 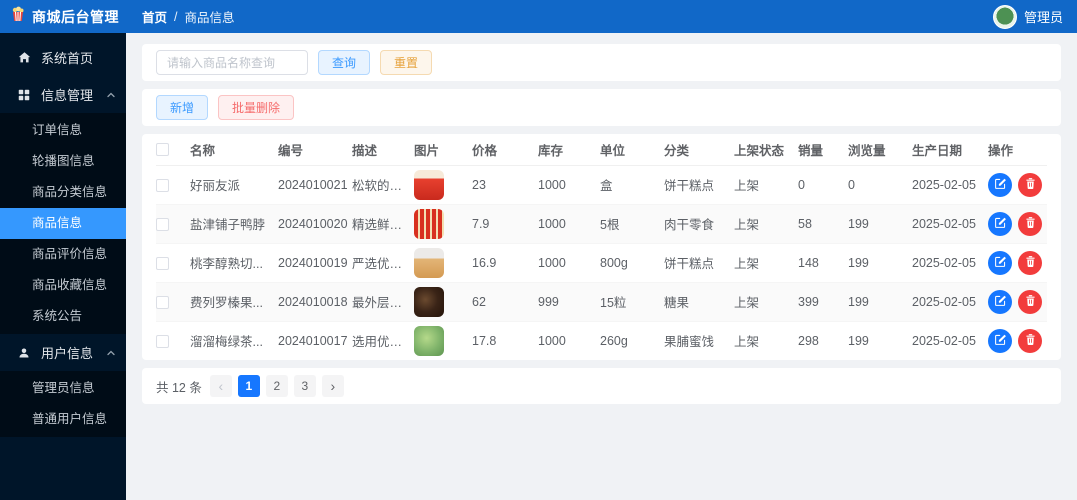 I want to click on cell-sales: 298, so click(x=808, y=340).